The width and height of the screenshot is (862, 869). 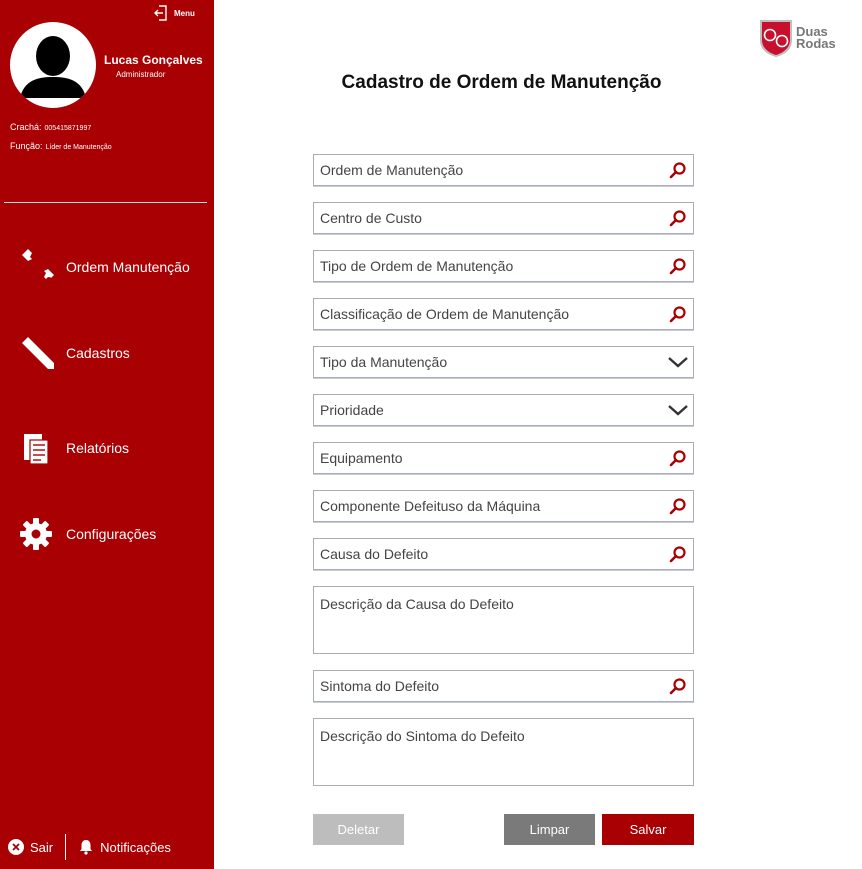 What do you see at coordinates (503, 458) in the screenshot?
I see `field-equipamento: Equipamento` at bounding box center [503, 458].